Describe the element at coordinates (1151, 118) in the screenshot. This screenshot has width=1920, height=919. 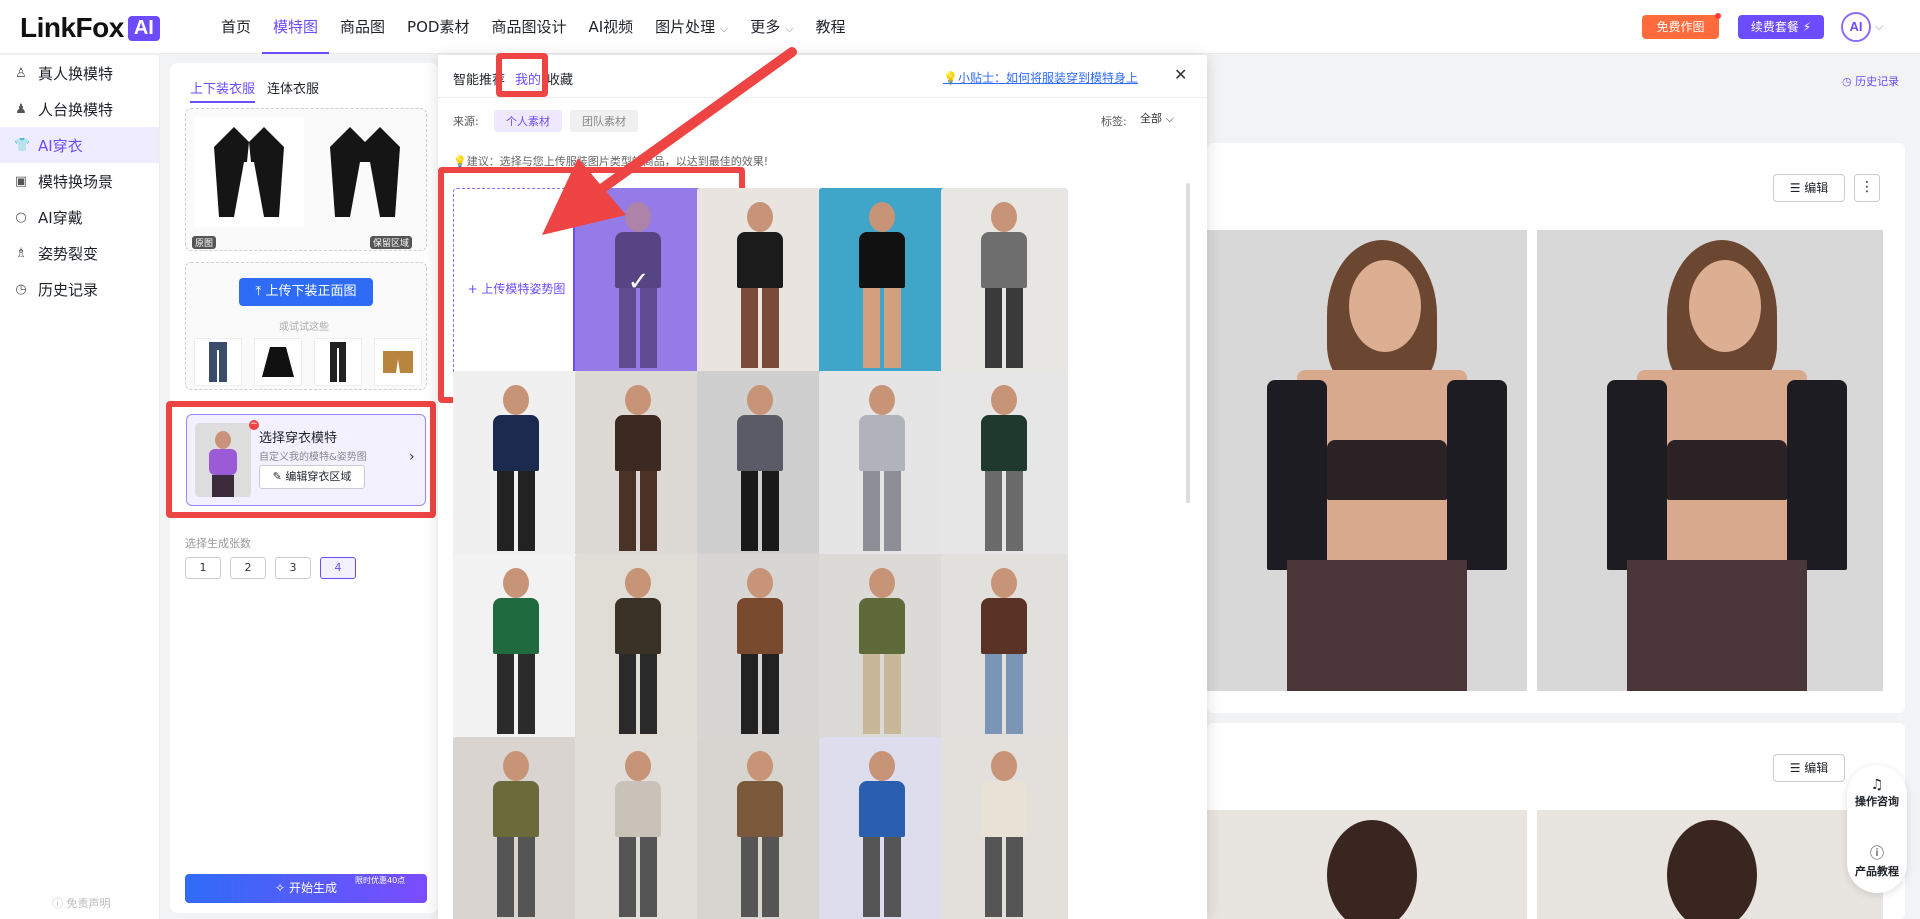
I see `tag-filter-value: 全部` at that location.